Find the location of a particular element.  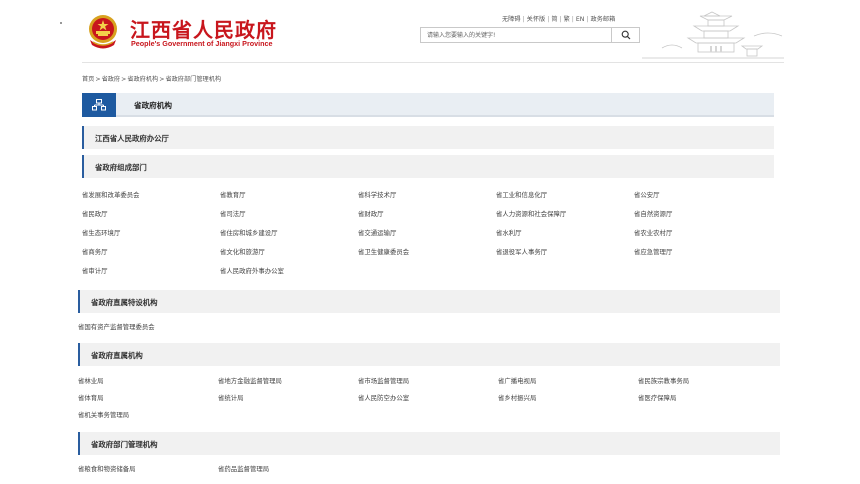

list-item: 省水利厅 is located at coordinates (509, 232).